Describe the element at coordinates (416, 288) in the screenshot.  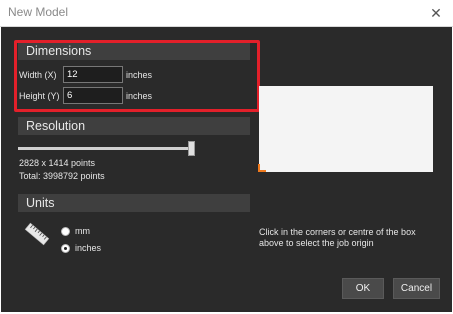
I see `cancel-button: Cancel` at that location.